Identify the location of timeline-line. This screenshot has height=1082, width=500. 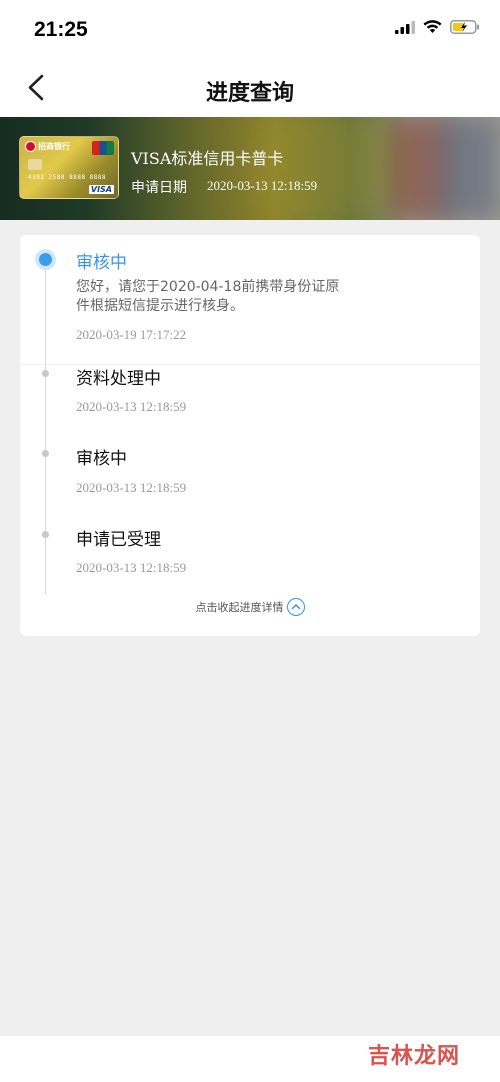
(45, 427).